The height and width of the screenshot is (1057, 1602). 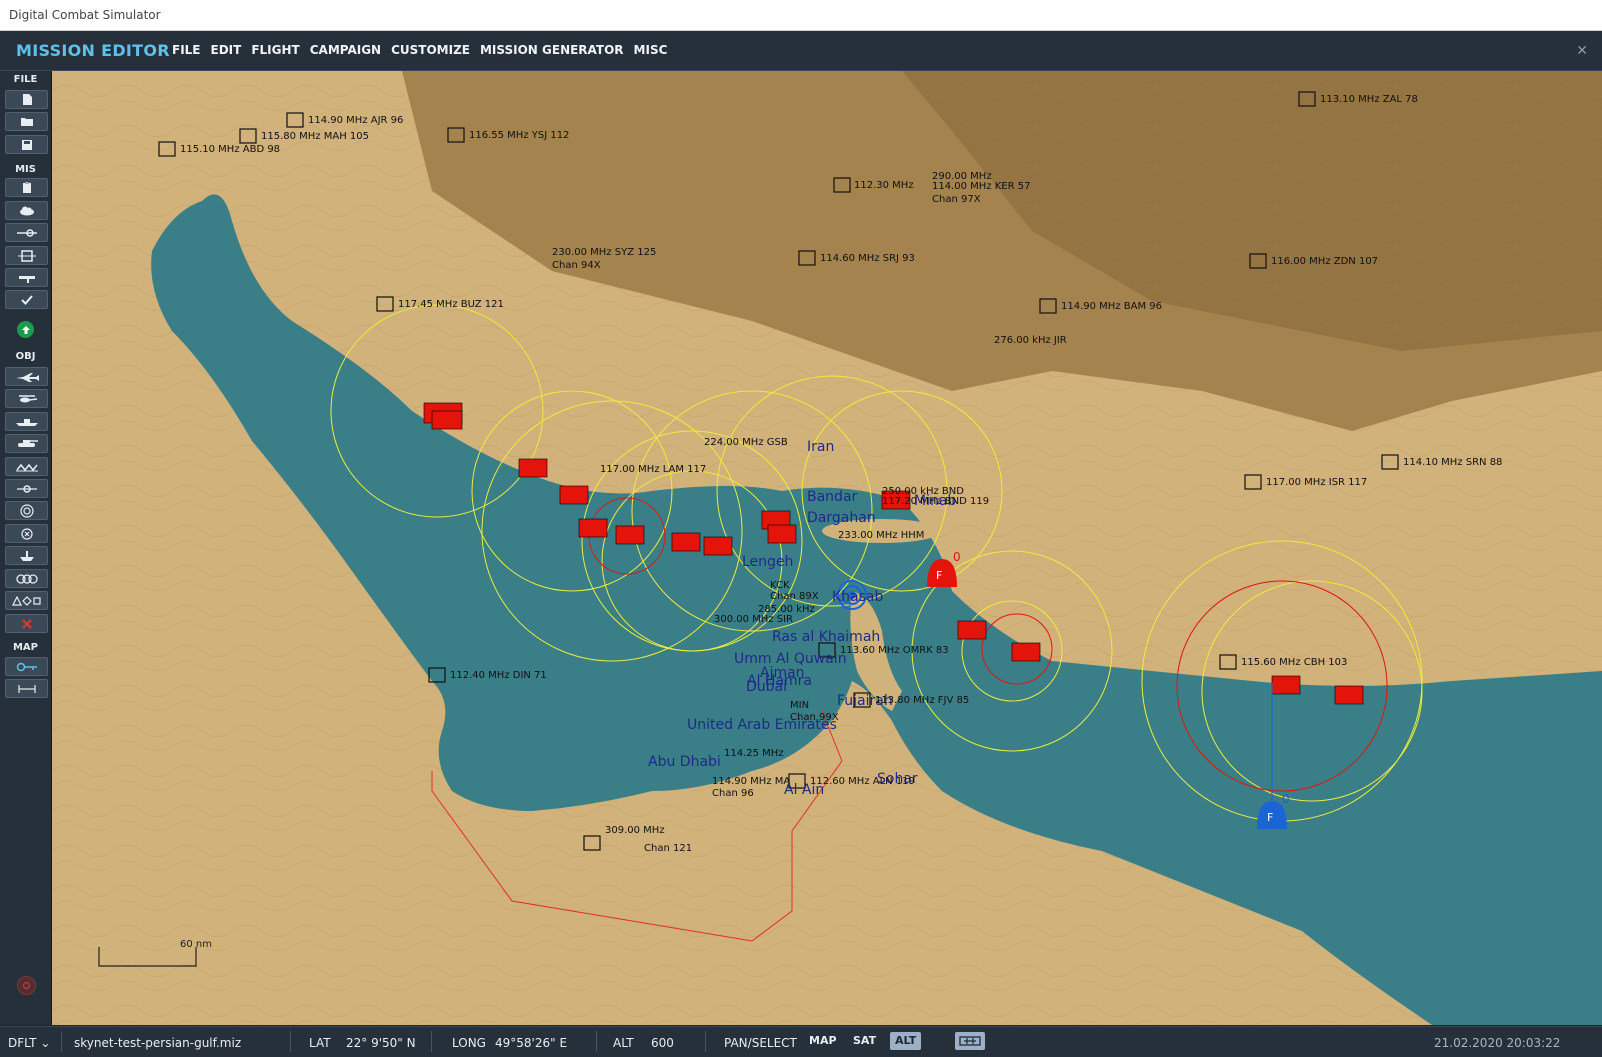 I want to click on add-zone-button, so click(x=26, y=488).